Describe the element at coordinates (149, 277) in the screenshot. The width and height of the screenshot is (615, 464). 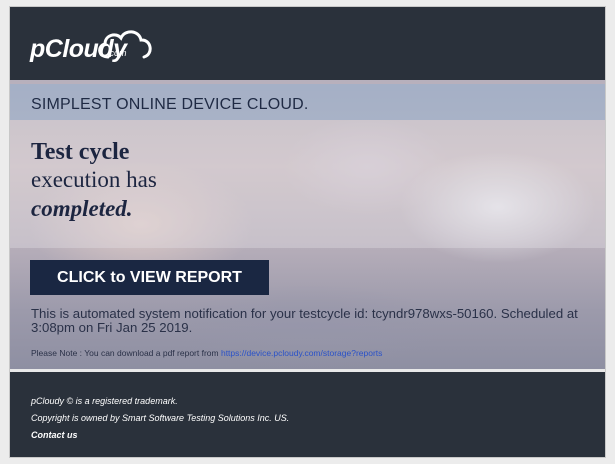
I see `view-report-button: CLICK to VIEW REPORT` at that location.